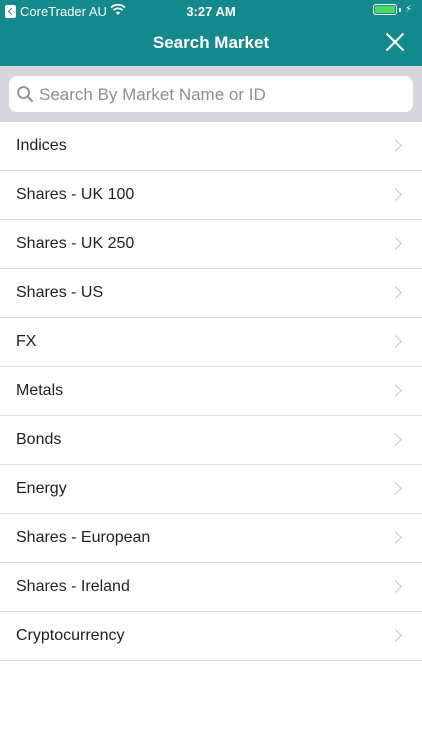 Image resolution: width=422 pixels, height=750 pixels. Describe the element at coordinates (75, 243) in the screenshot. I see `list-item-label: Shares - UK 250` at that location.